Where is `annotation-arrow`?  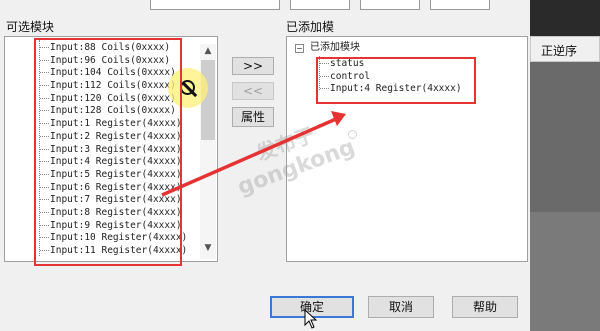 annotation-arrow is located at coordinates (253, 154).